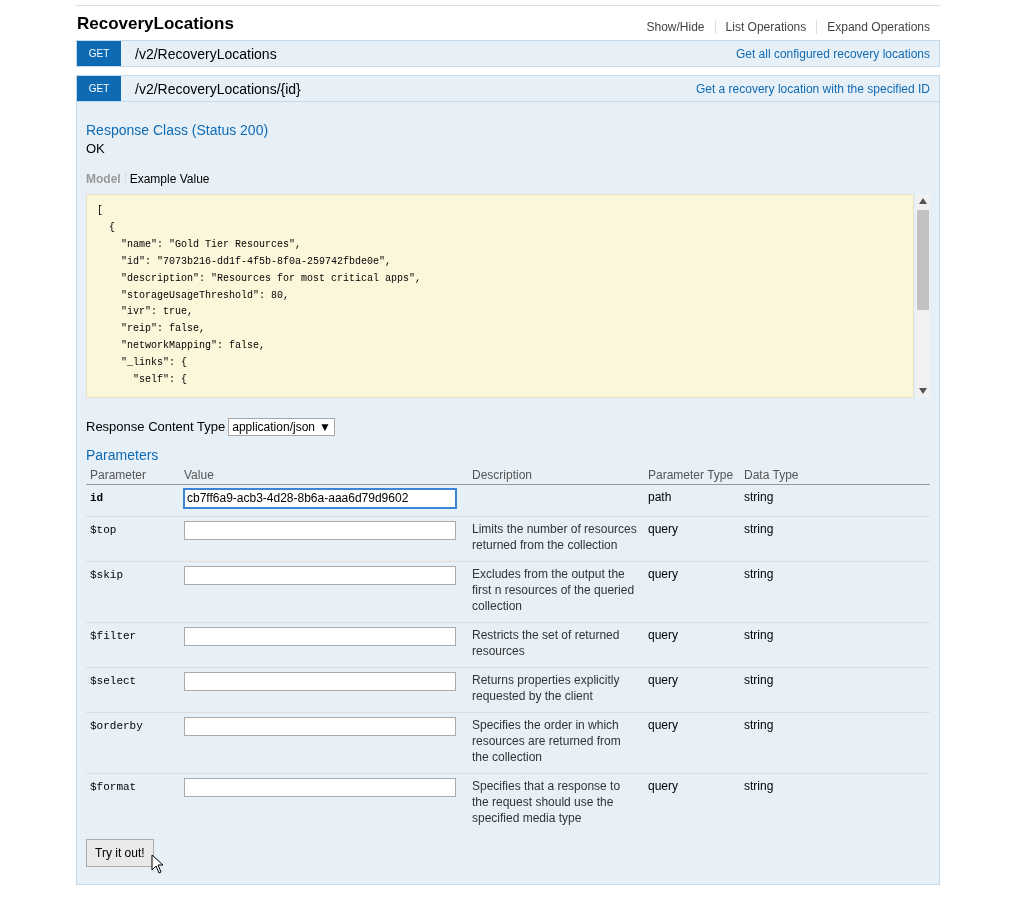  What do you see at coordinates (765, 27) in the screenshot?
I see `header-link: List Operations` at bounding box center [765, 27].